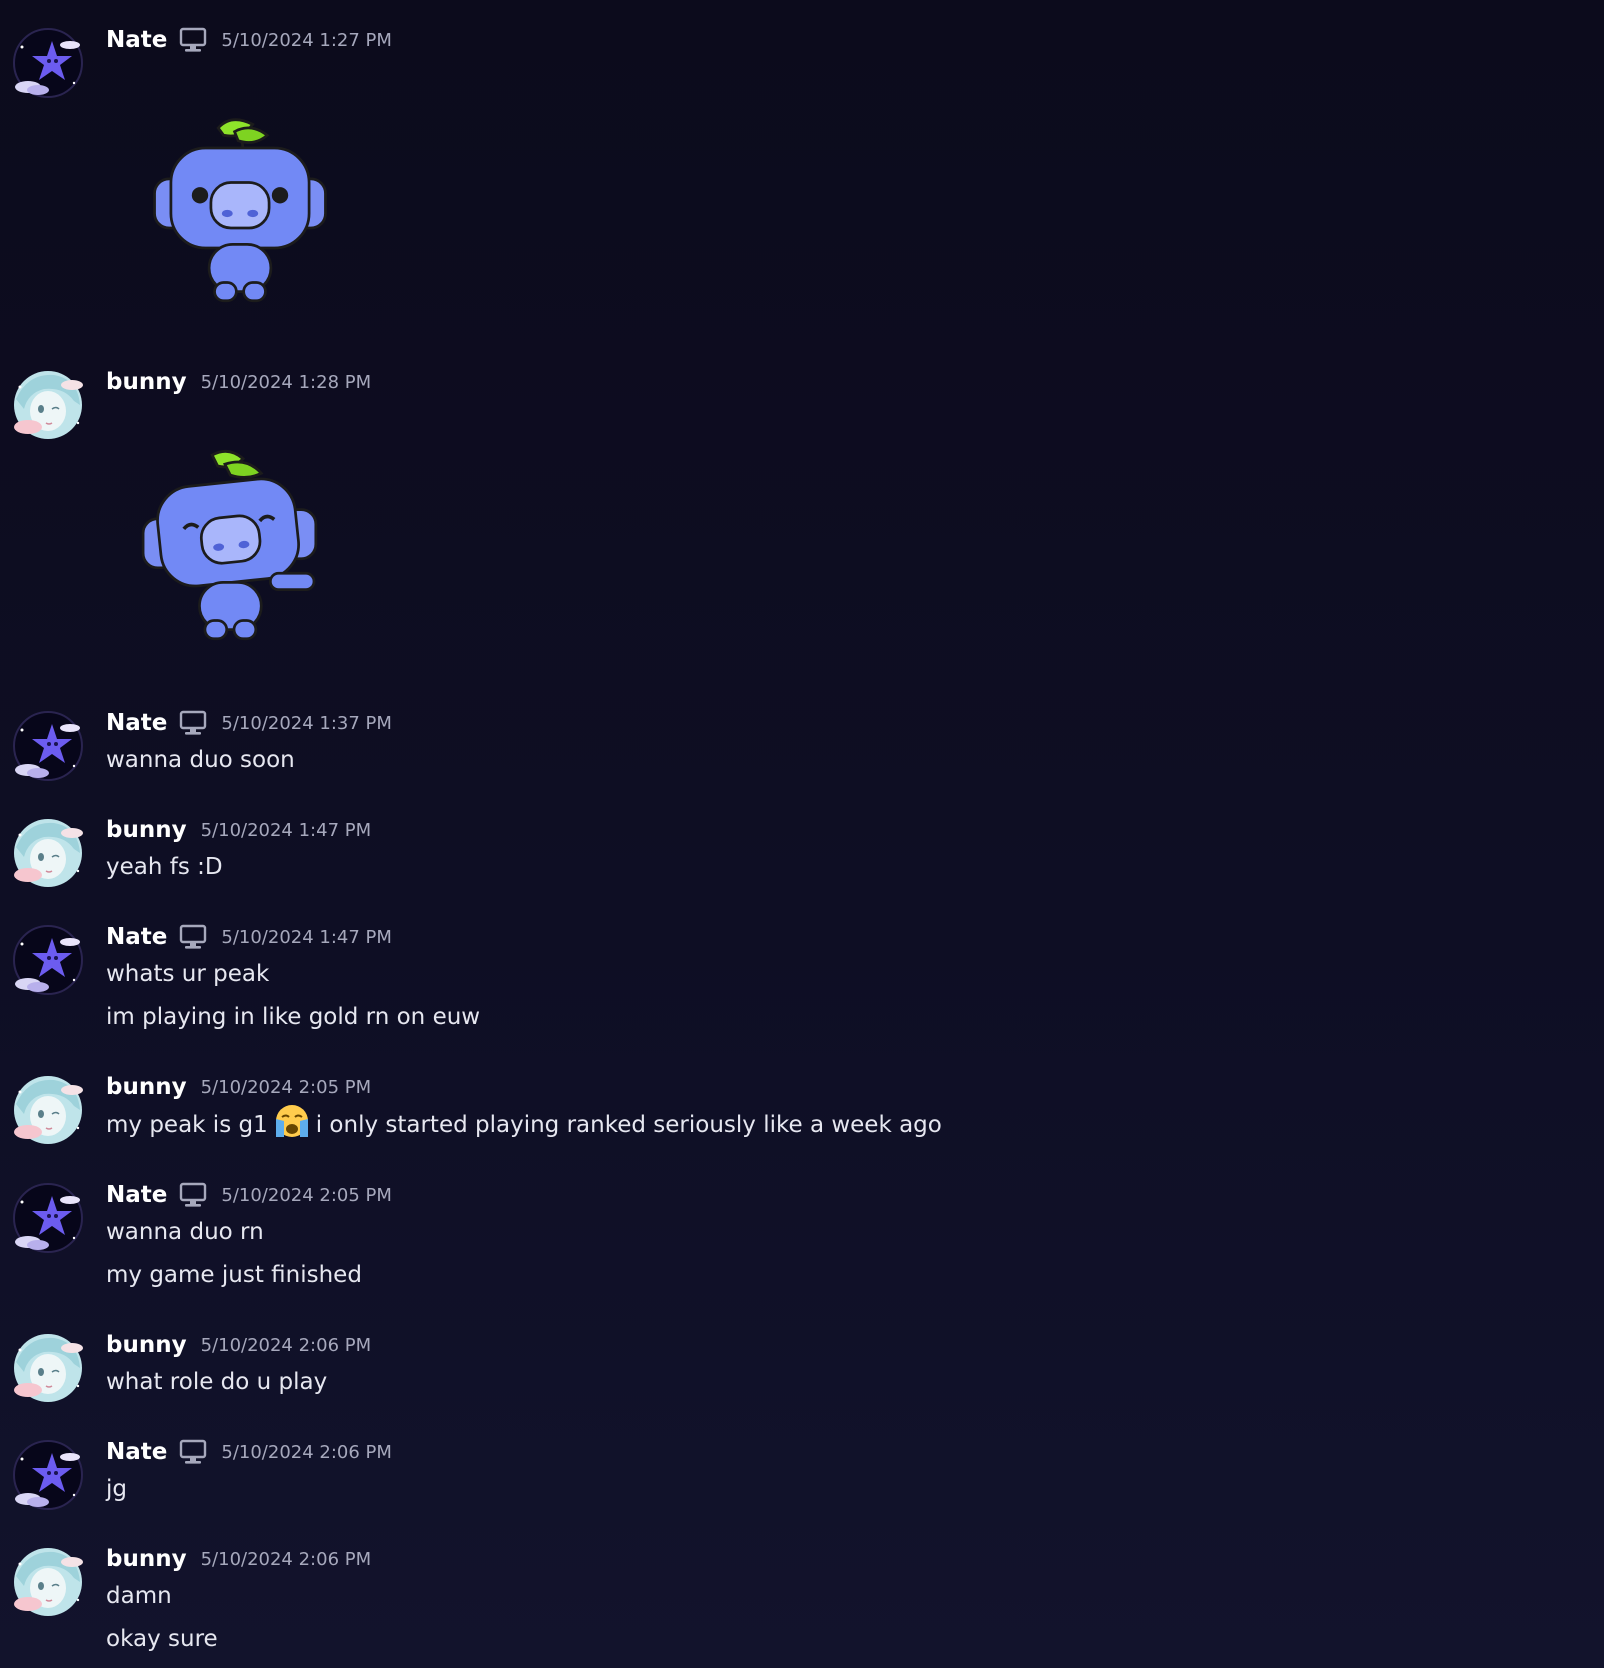 Image resolution: width=1604 pixels, height=1668 pixels. I want to click on message-content: jg, so click(116, 1489).